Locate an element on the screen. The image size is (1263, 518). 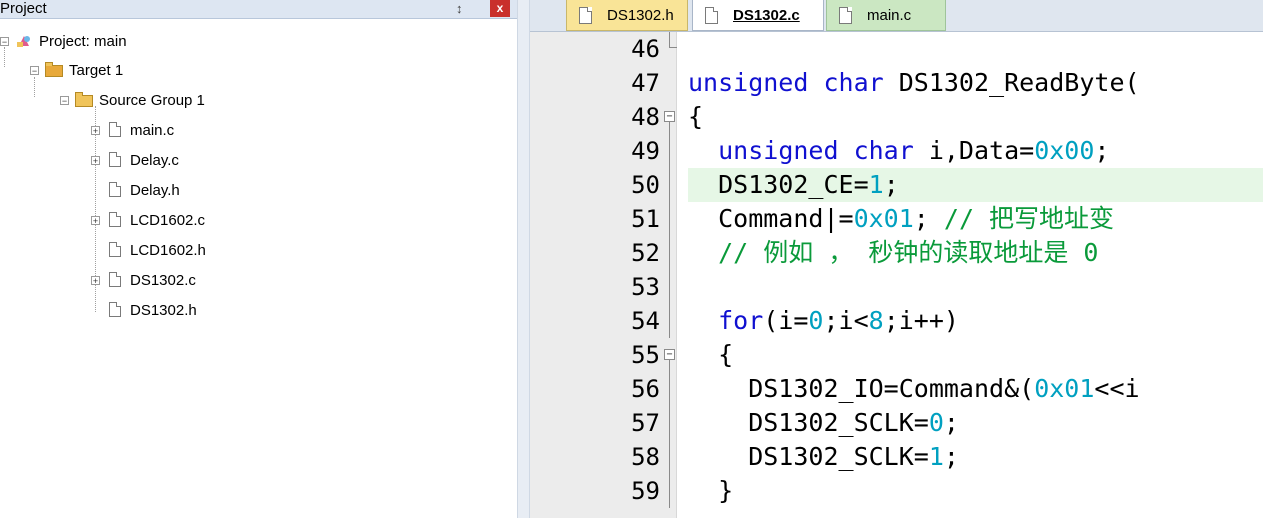
code-text-area: DS1302_IO=Command&(0x01<<i is located at coordinates (975, 389).